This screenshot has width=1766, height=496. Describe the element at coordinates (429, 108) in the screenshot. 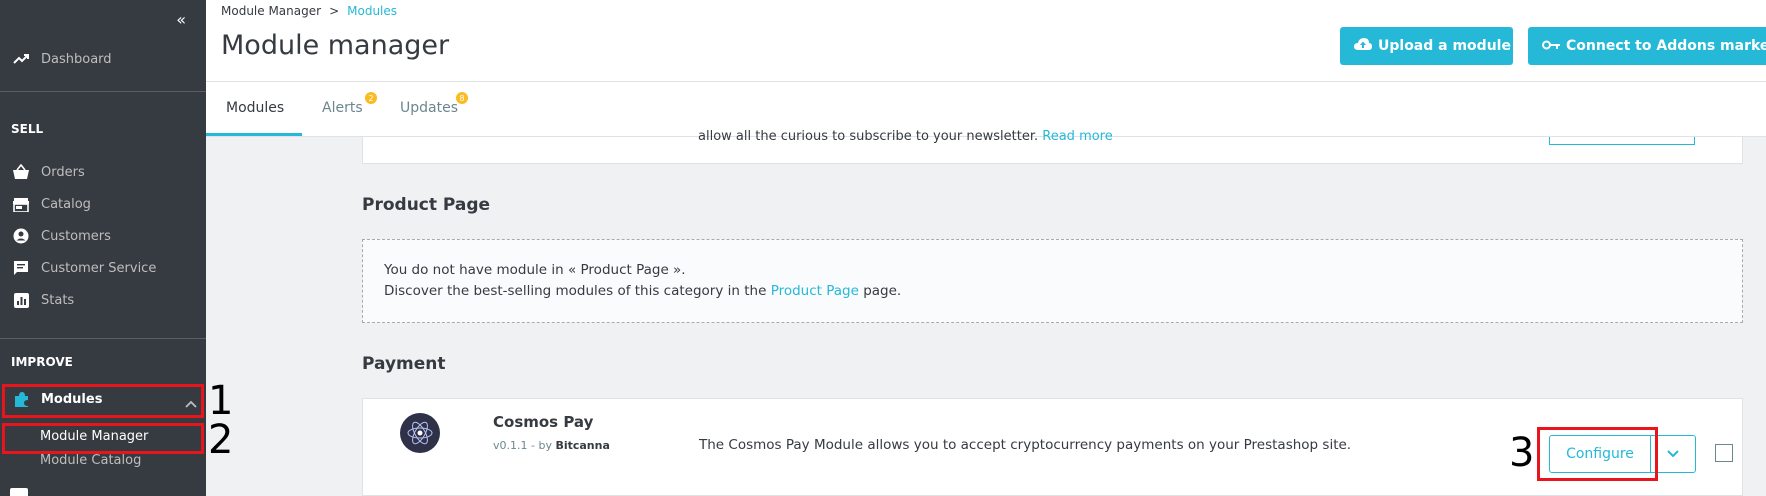

I see `tab-label: Updates` at that location.